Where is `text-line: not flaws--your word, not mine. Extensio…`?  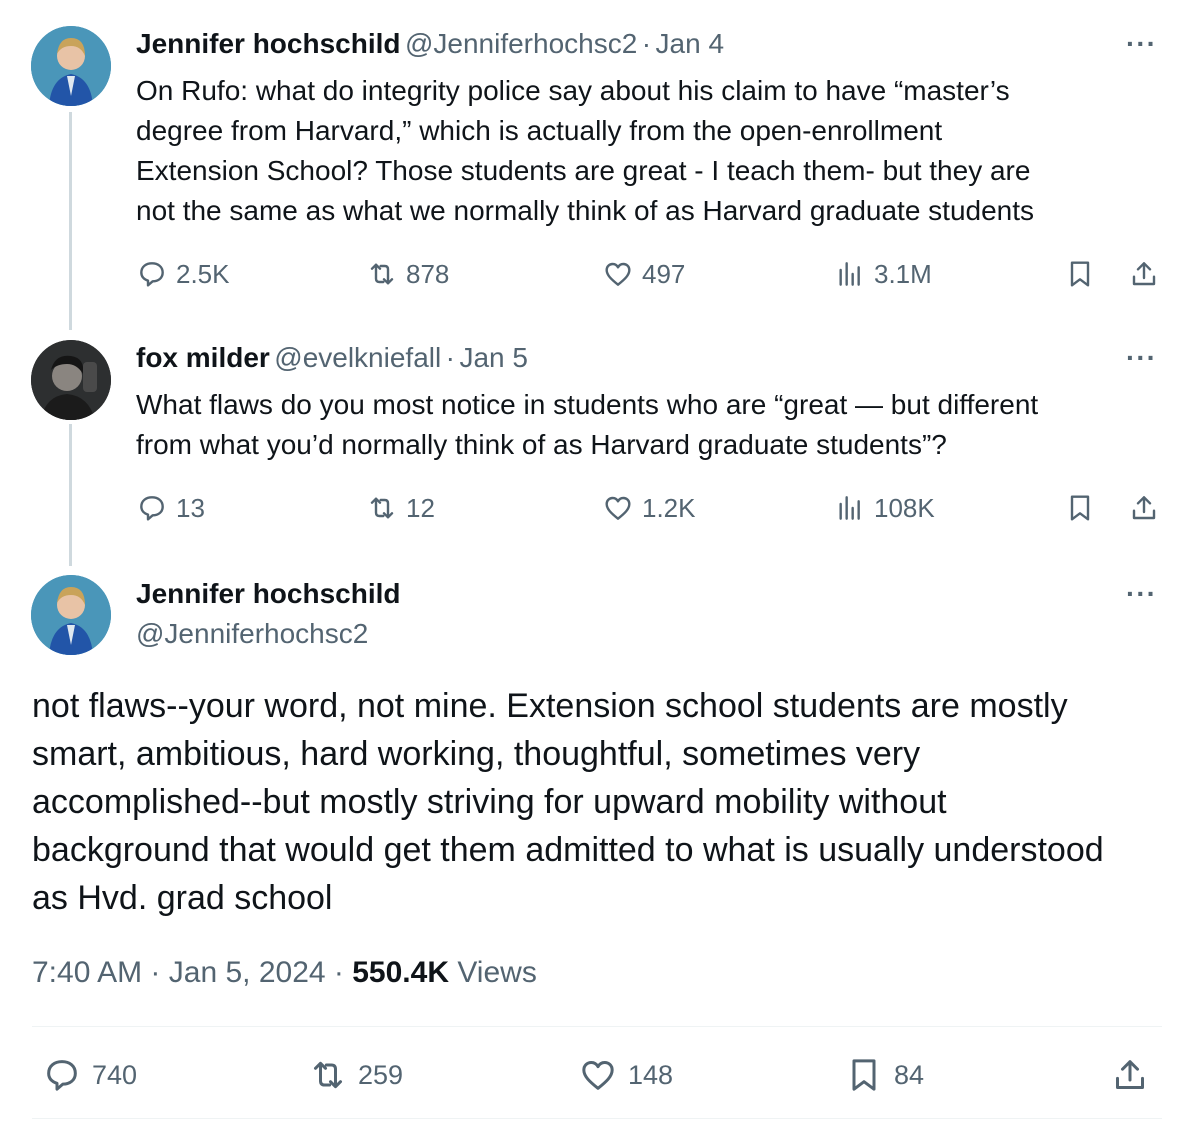 text-line: not flaws--your word, not mine. Extensio… is located at coordinates (550, 706).